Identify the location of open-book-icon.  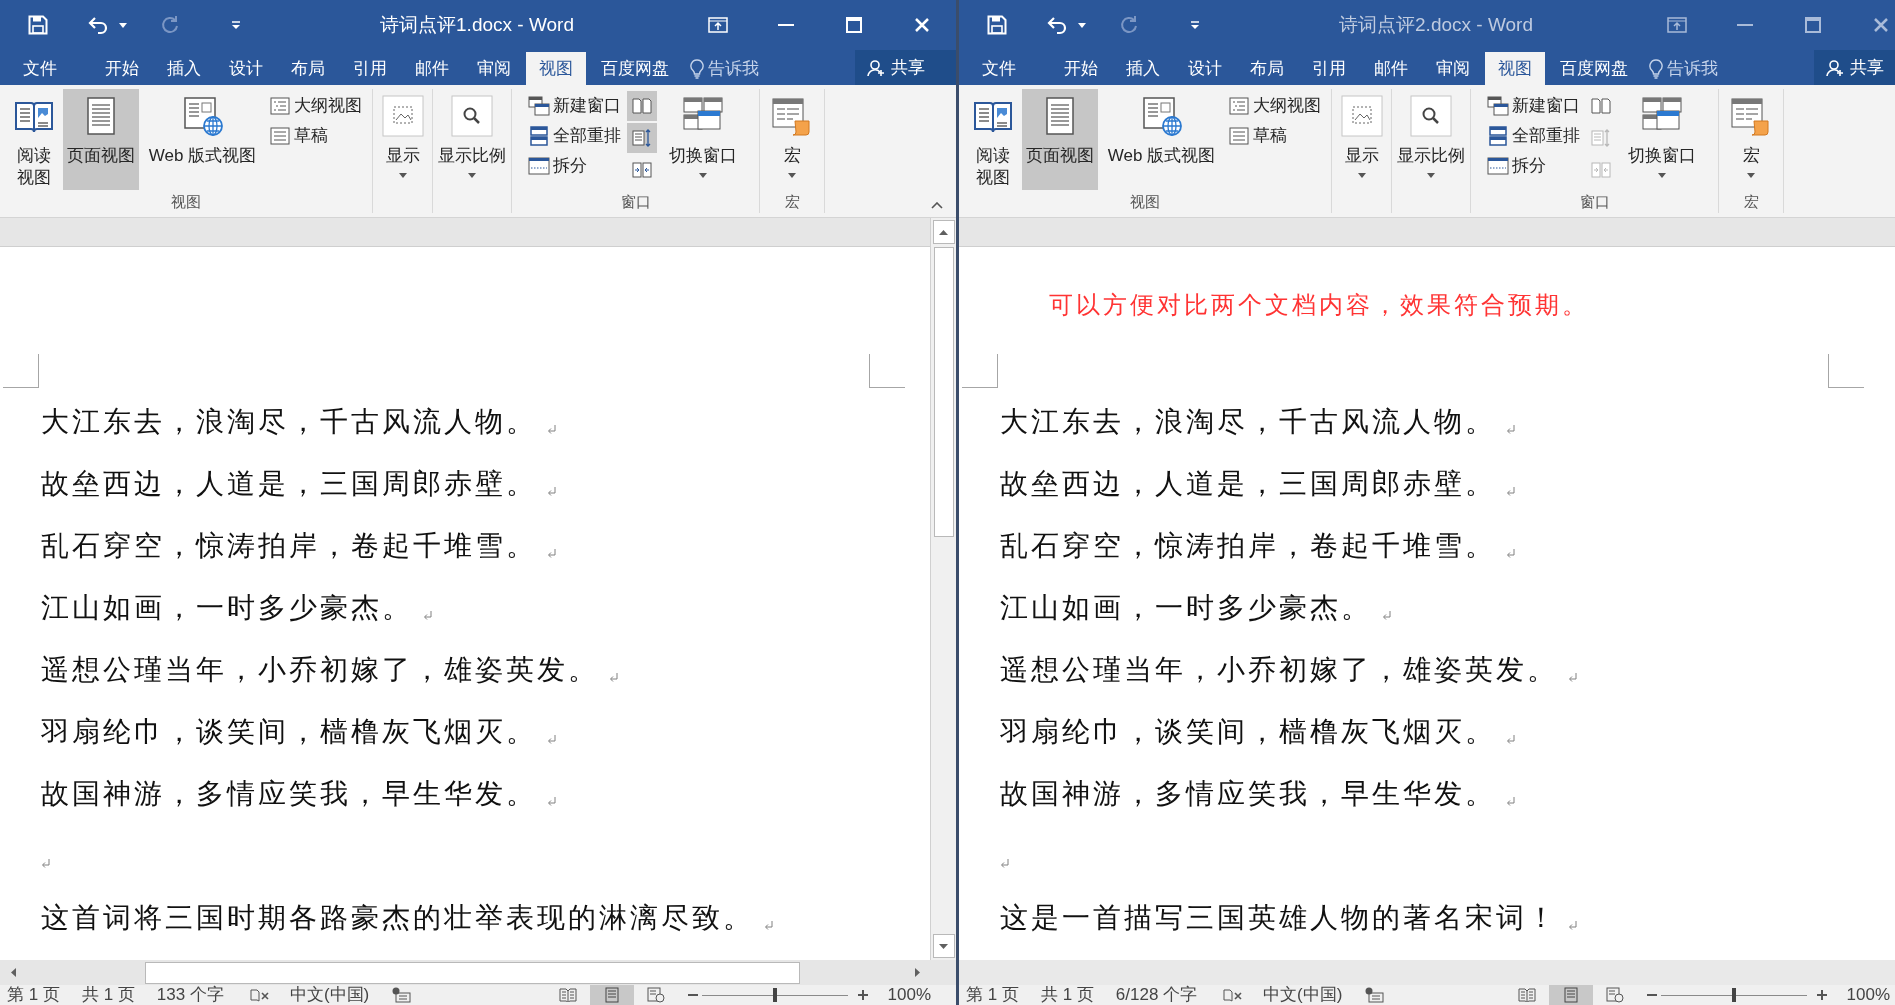
(1526, 995).